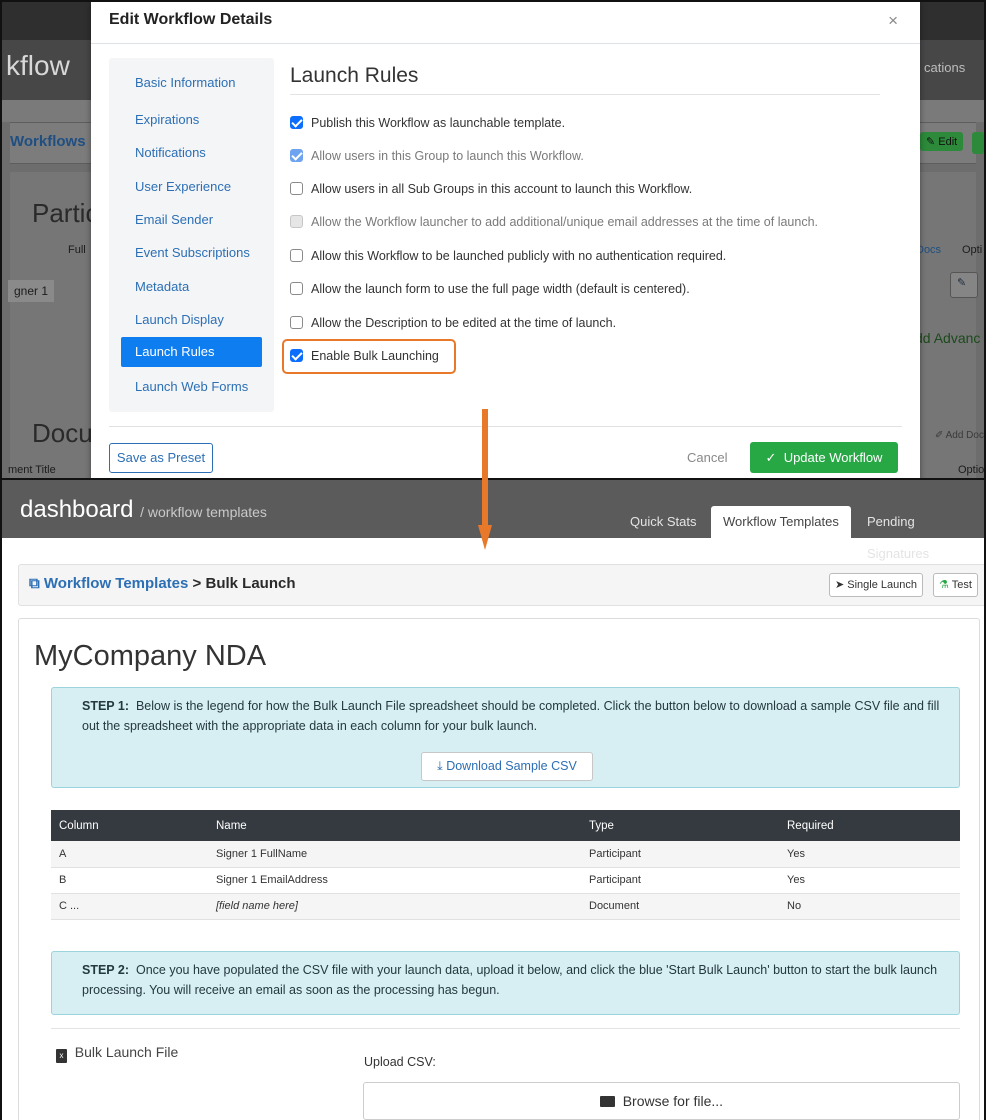 Image resolution: width=986 pixels, height=1120 pixels. Describe the element at coordinates (944, 585) in the screenshot. I see `flask-icon: ⚗` at that location.